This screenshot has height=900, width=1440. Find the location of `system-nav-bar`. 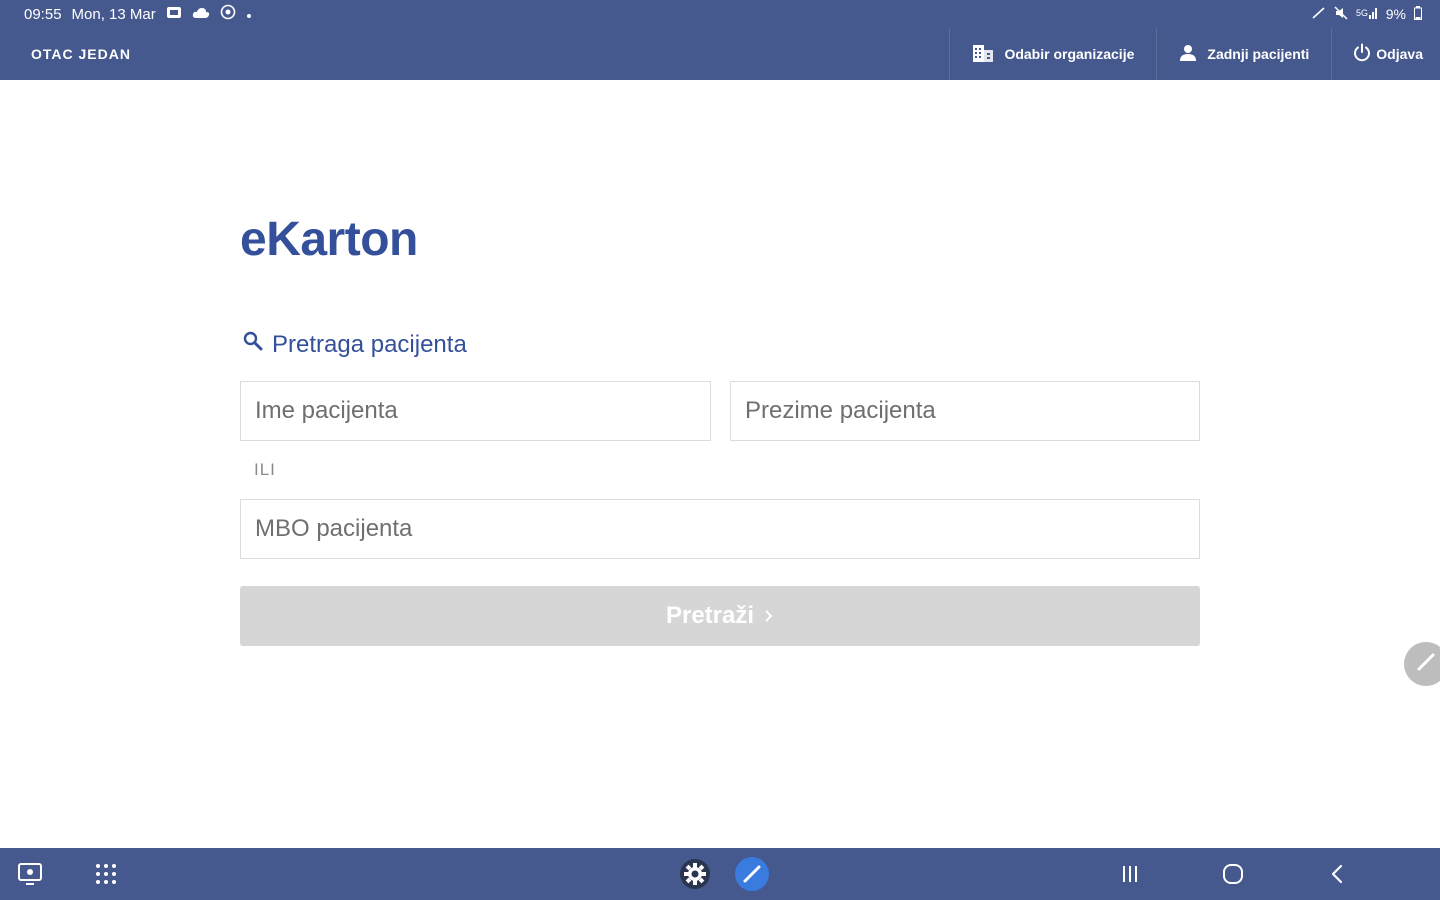

system-nav-bar is located at coordinates (720, 874).